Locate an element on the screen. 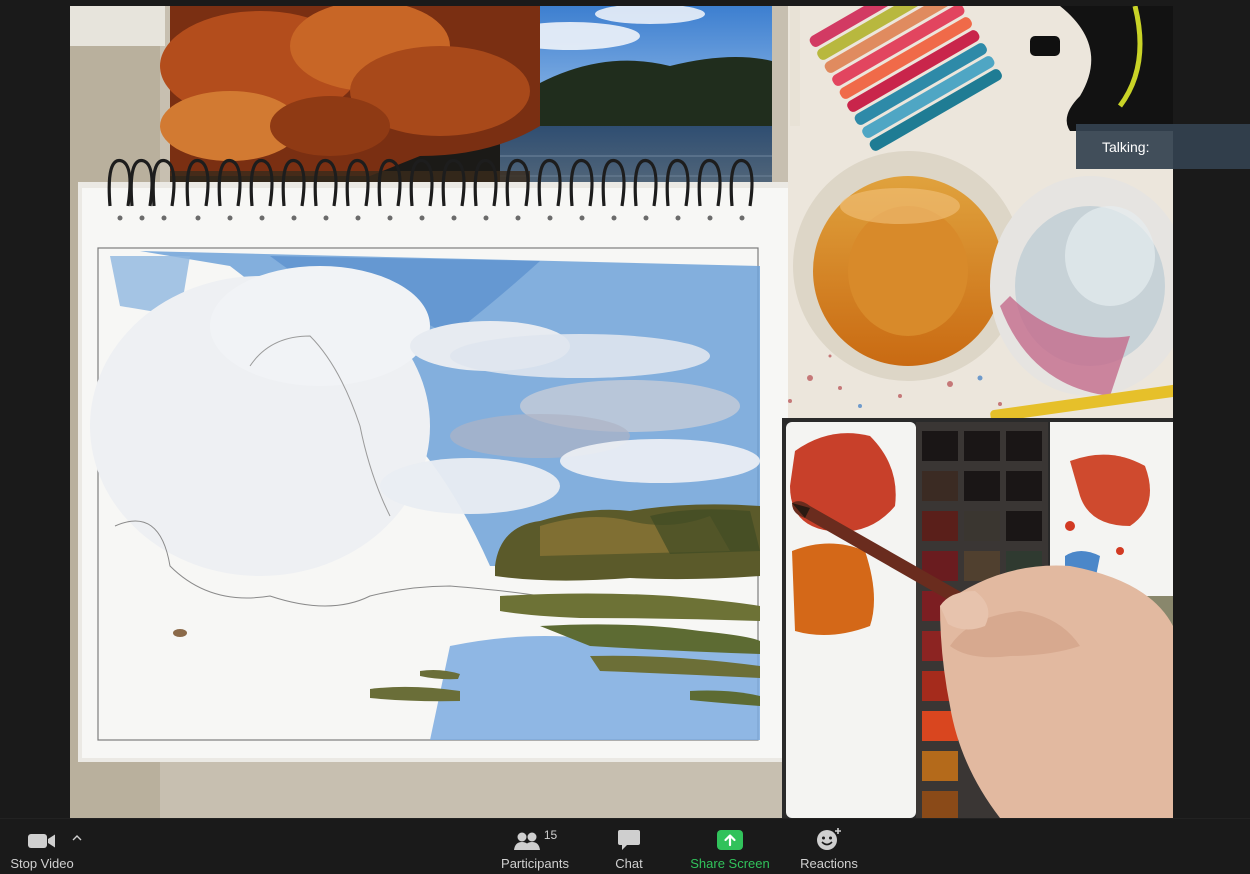 The width and height of the screenshot is (1250, 874). talking-indicator: Talking: is located at coordinates (1163, 146).